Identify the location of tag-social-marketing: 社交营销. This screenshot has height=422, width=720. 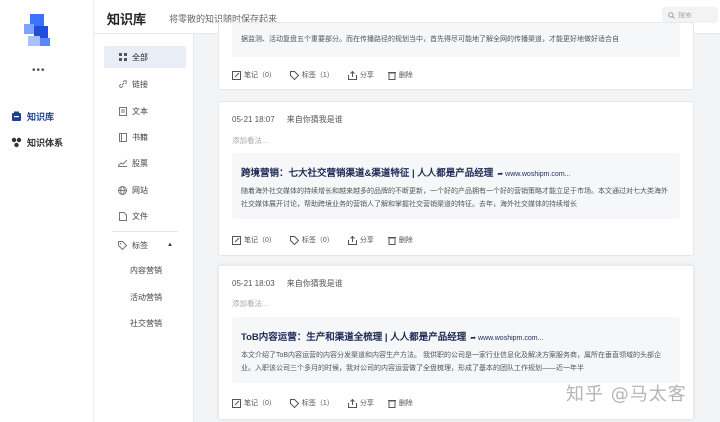
(146, 323).